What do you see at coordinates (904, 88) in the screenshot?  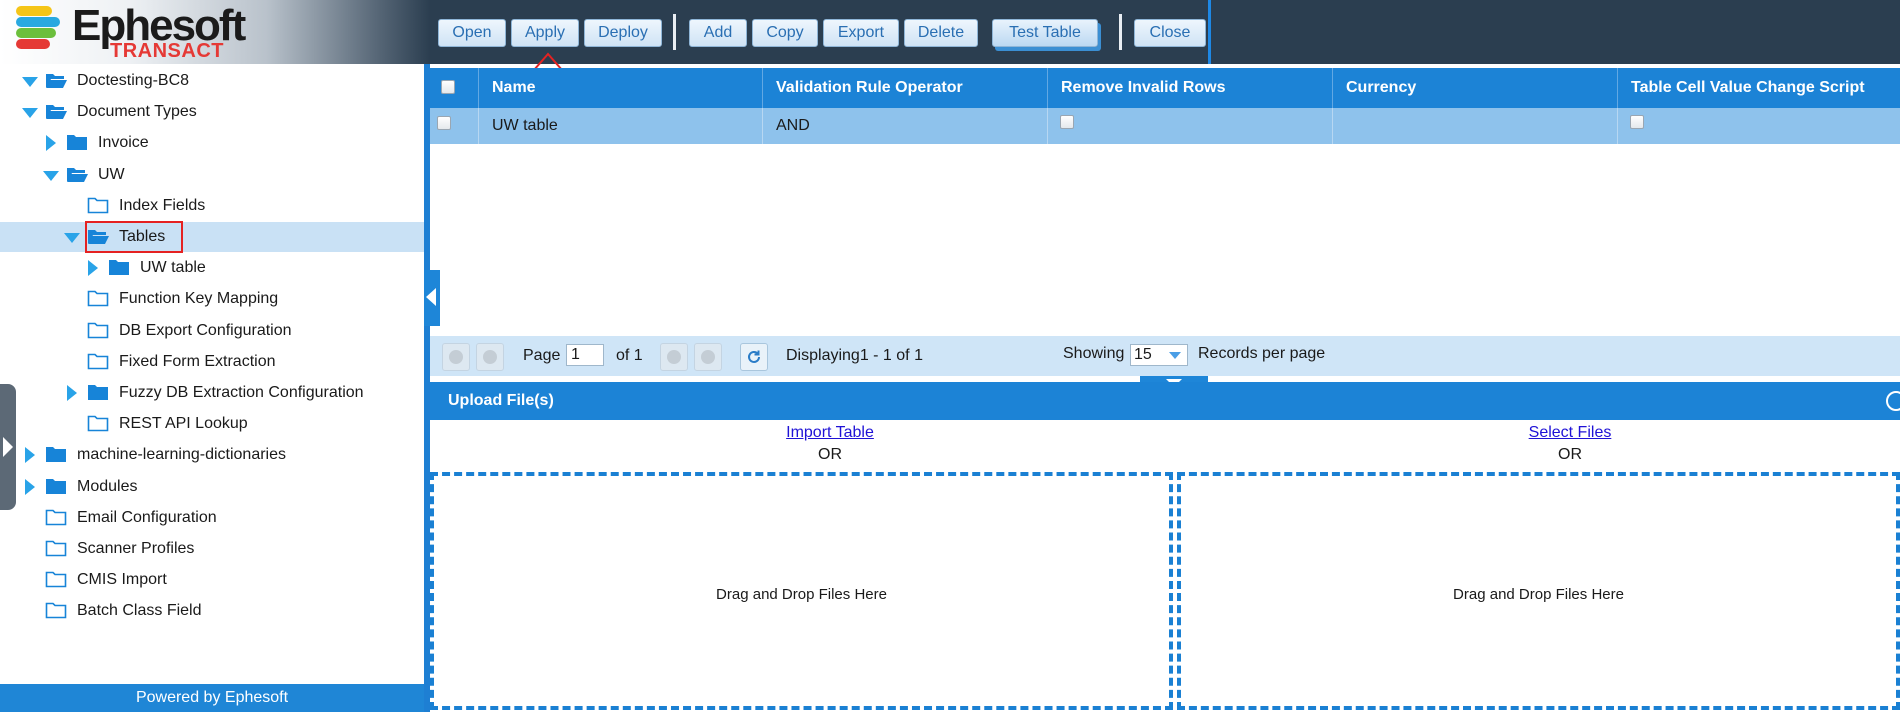 I see `column-header-validation-rule-operator: Validation Rule Operator` at bounding box center [904, 88].